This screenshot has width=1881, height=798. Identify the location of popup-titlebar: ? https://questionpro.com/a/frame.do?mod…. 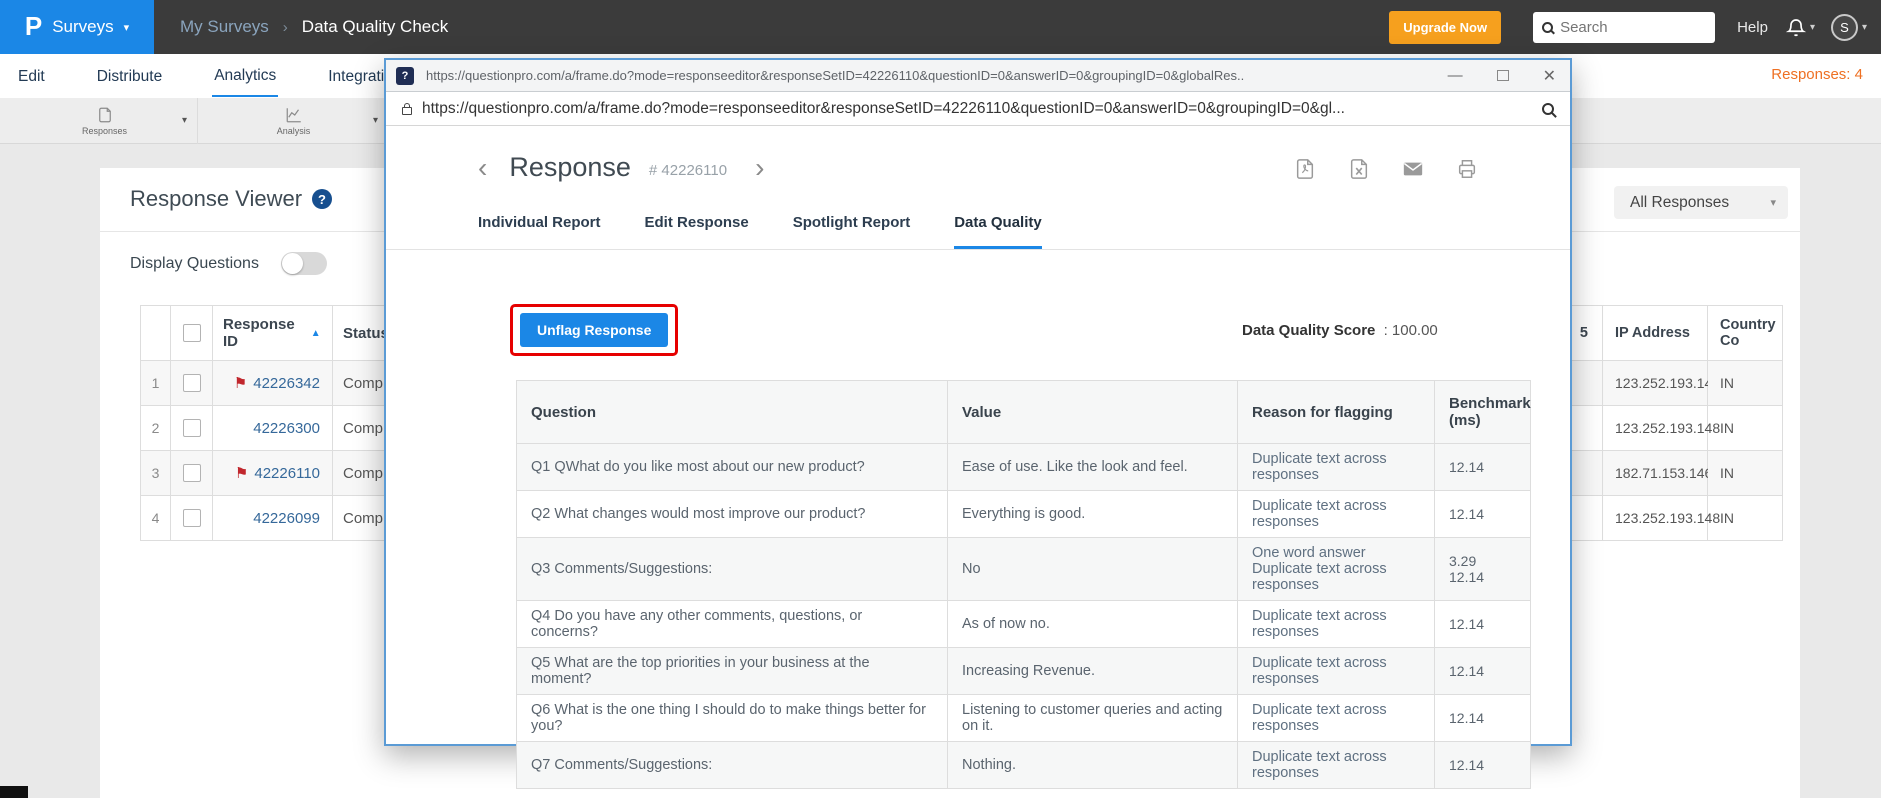
(978, 76).